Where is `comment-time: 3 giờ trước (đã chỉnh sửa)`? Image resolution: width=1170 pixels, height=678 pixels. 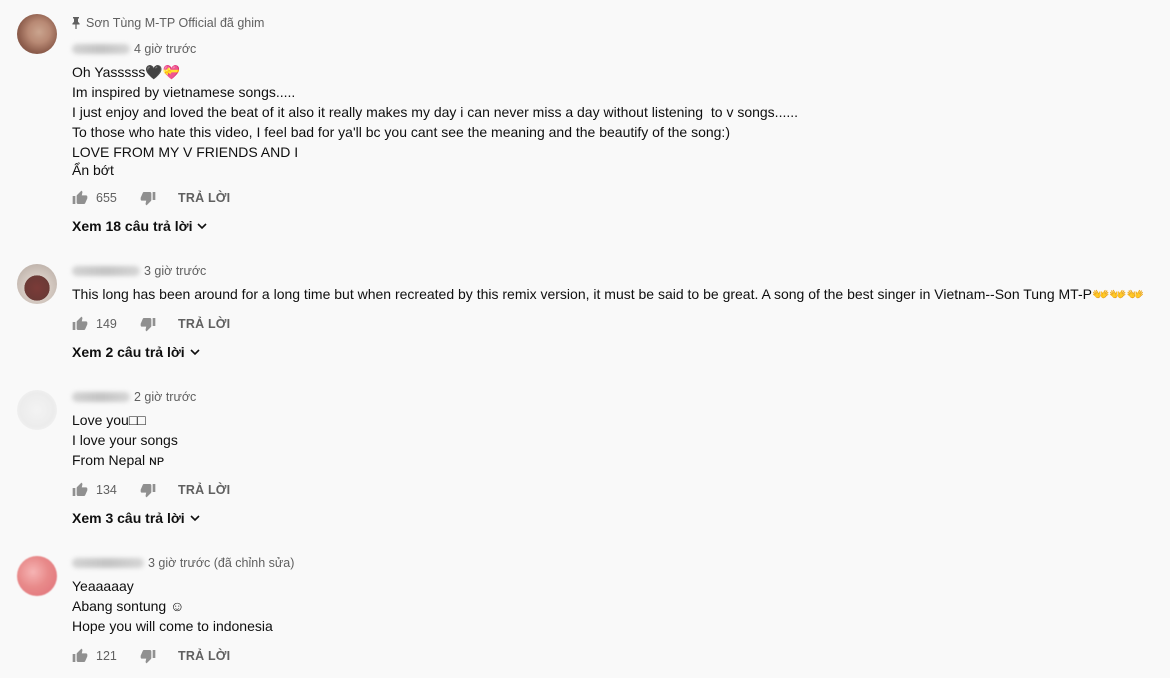
comment-time: 3 giờ trước (đã chỉnh sửa) is located at coordinates (221, 563).